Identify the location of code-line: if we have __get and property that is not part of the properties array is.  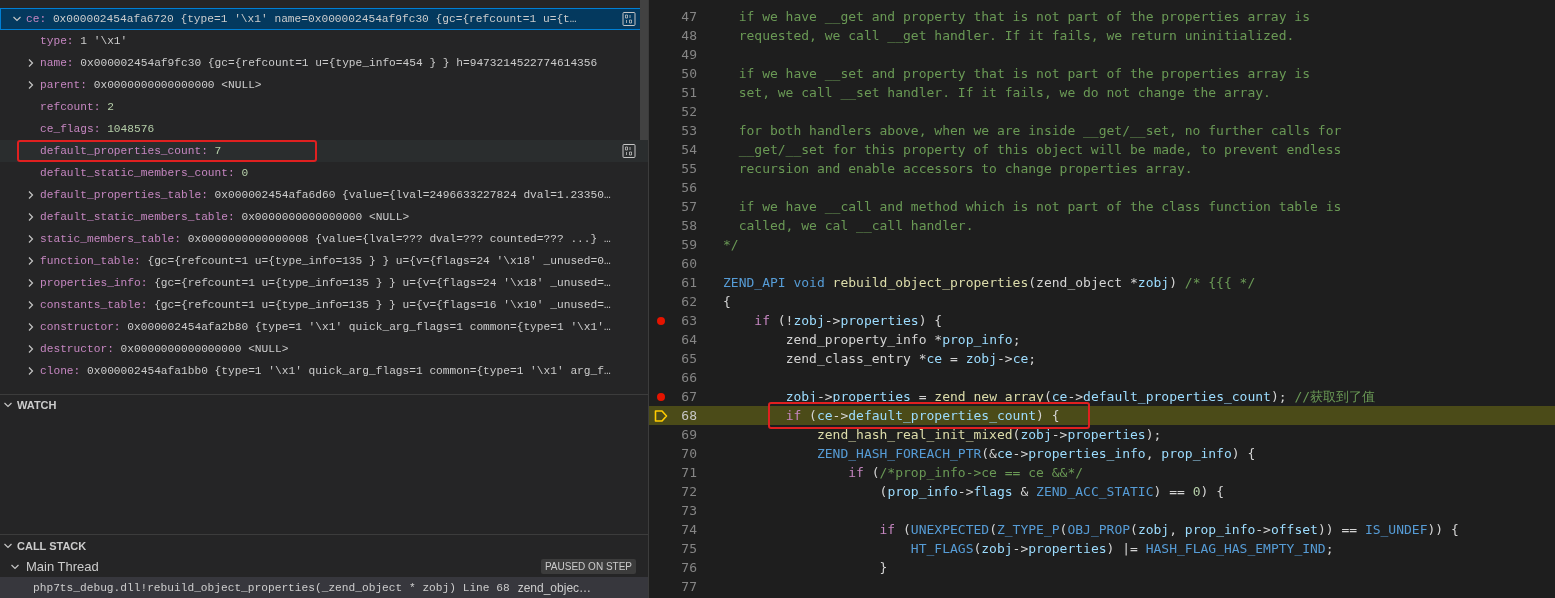
(1023, 16).